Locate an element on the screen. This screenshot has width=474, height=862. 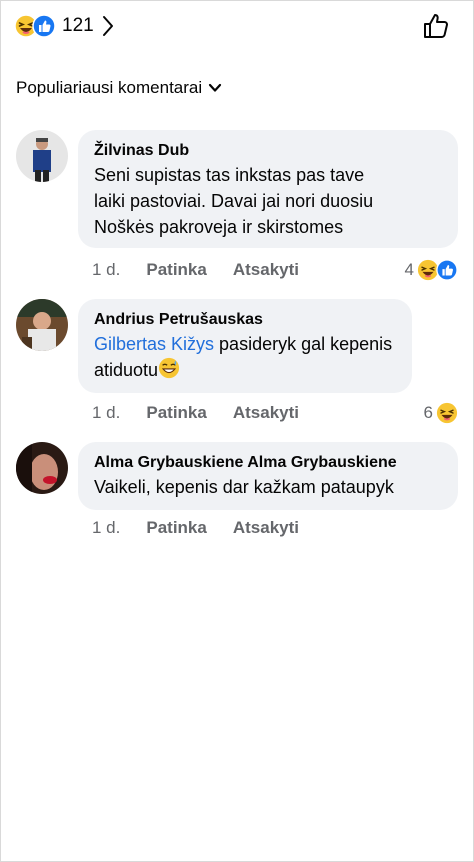
comment-text-line: laiki pastoviai. Davai jai nori duosiu is located at coordinates (234, 201).